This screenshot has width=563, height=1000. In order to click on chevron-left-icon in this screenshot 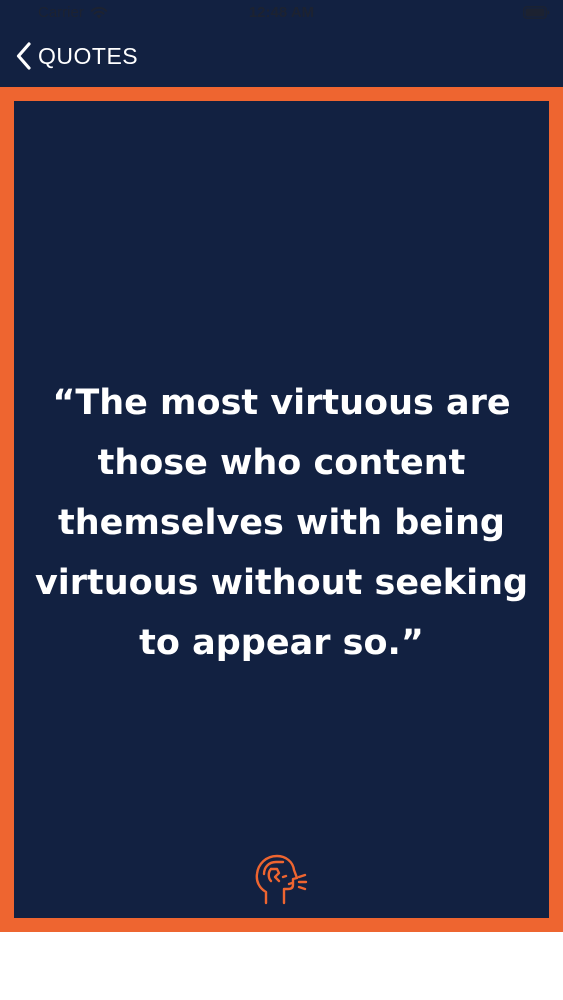, I will do `click(23, 56)`.